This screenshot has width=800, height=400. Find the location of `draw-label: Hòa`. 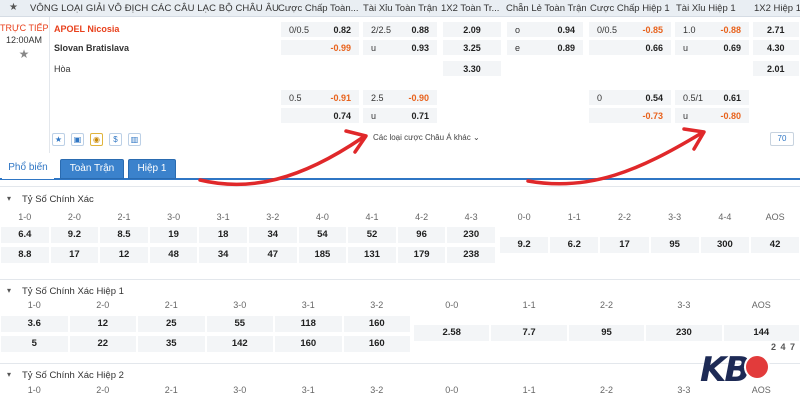

draw-label: Hòa is located at coordinates (62, 69).